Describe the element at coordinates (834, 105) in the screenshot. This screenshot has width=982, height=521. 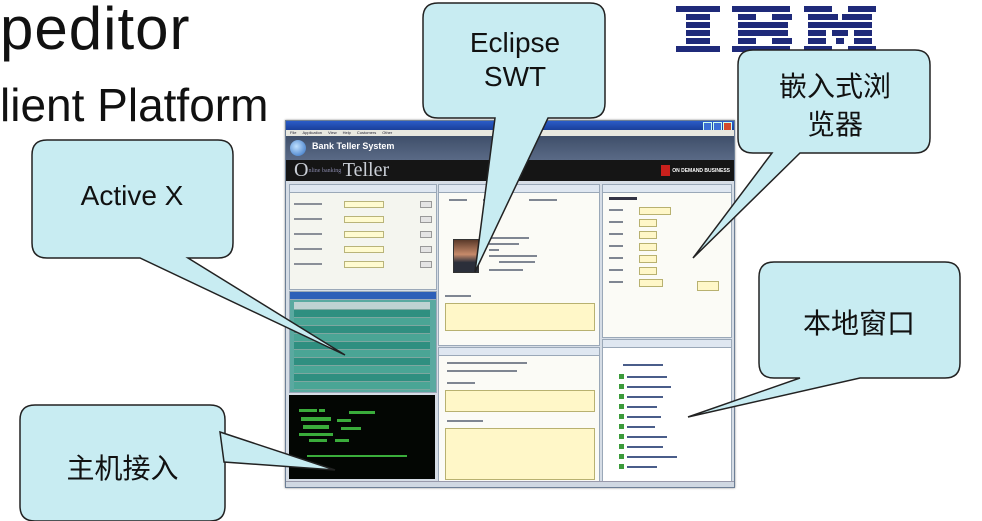
I see `callout-embedded-browser-text: 嵌入式浏 览器` at that location.